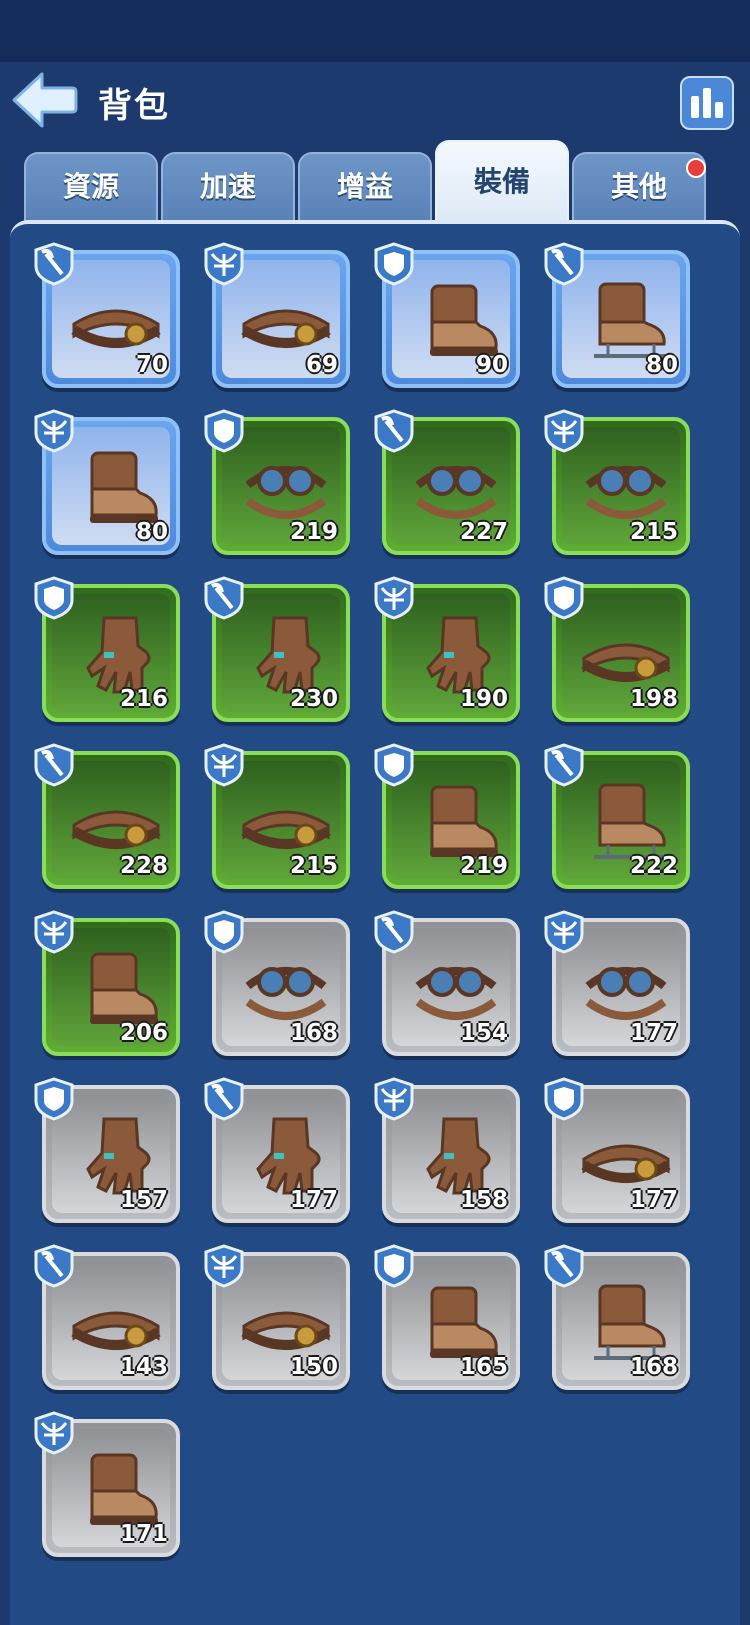 This screenshot has width=750, height=1625. Describe the element at coordinates (707, 103) in the screenshot. I see `ranking-button` at that location.